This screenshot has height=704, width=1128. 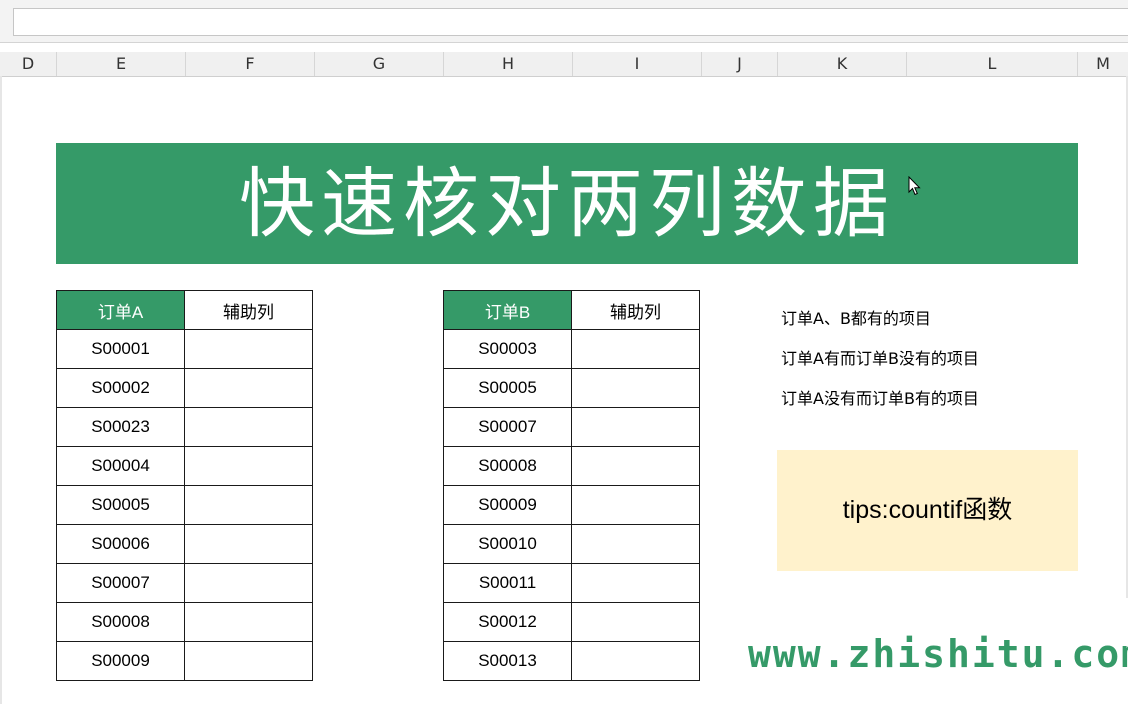 I want to click on order-a-cell: S00023, so click(x=120, y=427).